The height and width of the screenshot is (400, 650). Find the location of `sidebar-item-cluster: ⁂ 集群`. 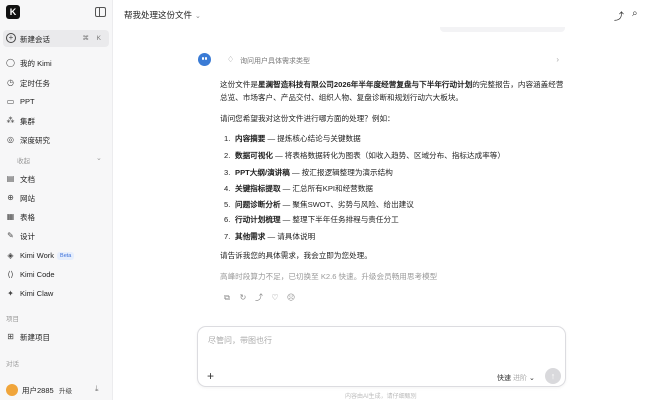

sidebar-item-cluster: ⁂ 集群 is located at coordinates (56, 120).